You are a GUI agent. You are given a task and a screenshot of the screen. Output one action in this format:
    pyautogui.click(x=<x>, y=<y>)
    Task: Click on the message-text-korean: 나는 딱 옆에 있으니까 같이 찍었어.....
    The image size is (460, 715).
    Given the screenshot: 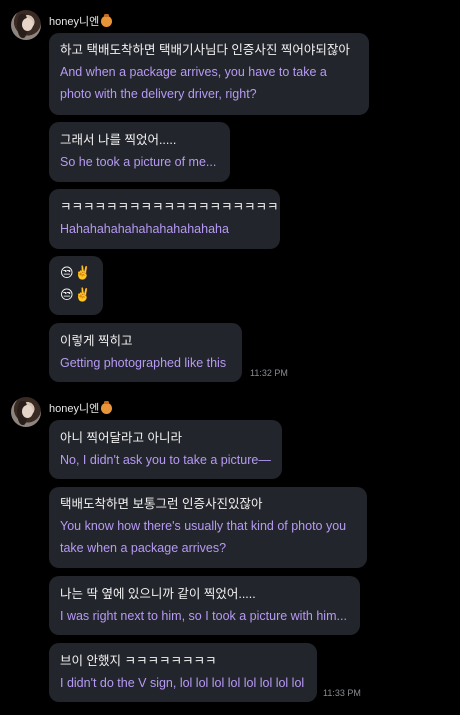 What is the action you would take?
    pyautogui.click(x=158, y=594)
    